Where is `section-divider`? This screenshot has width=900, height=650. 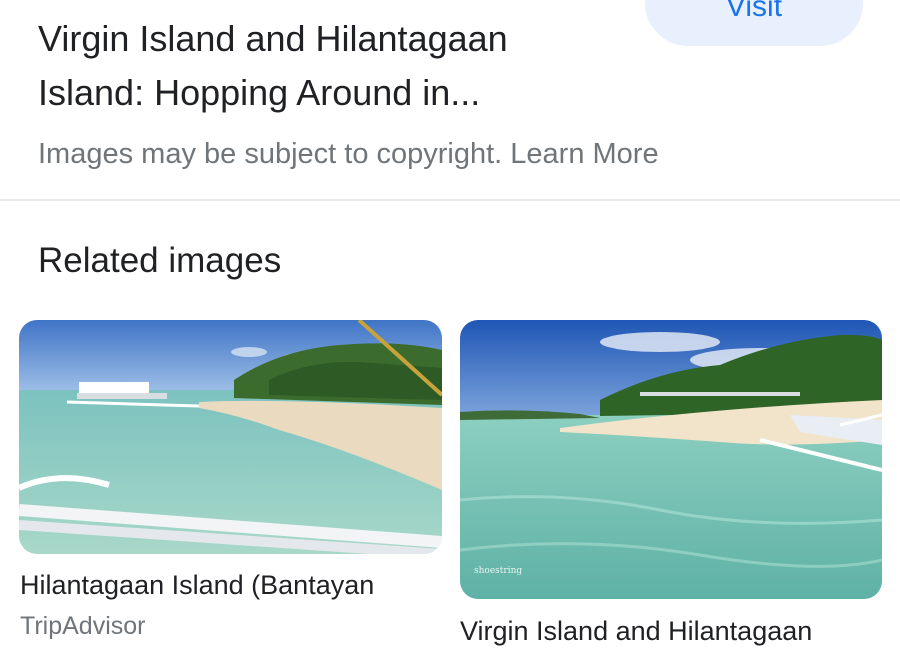 section-divider is located at coordinates (450, 200).